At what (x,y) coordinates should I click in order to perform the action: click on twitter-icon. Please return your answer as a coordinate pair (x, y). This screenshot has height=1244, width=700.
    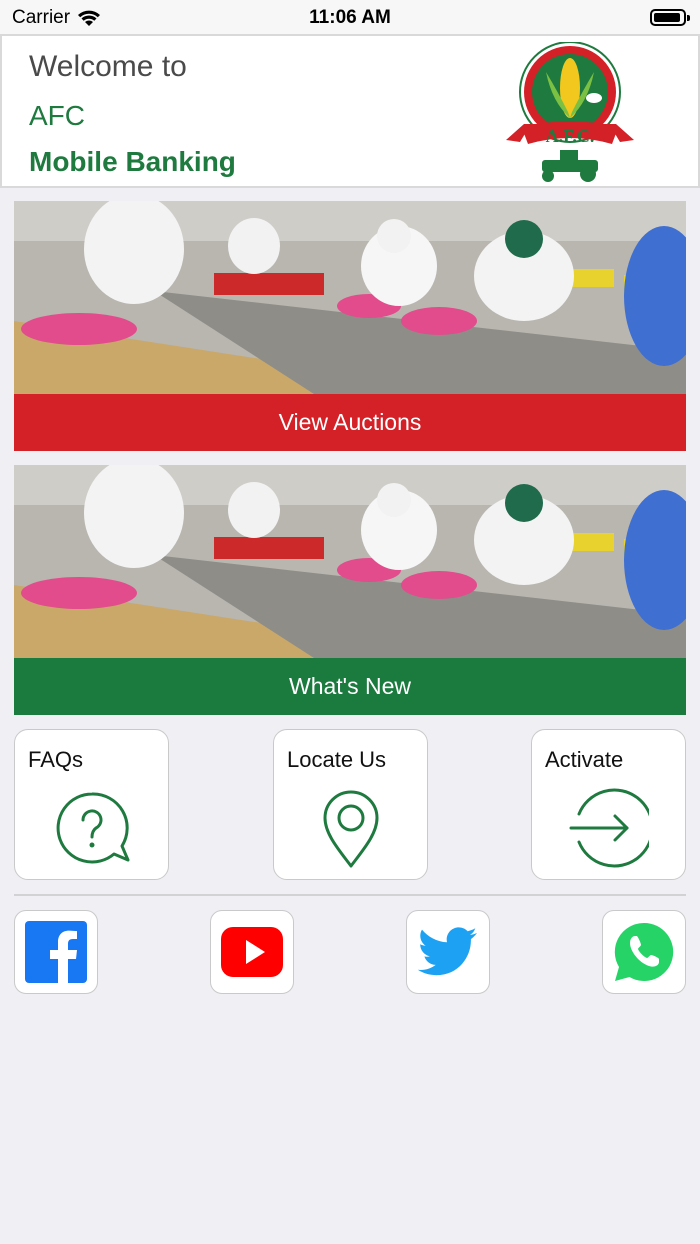
    Looking at the image, I should click on (447, 951).